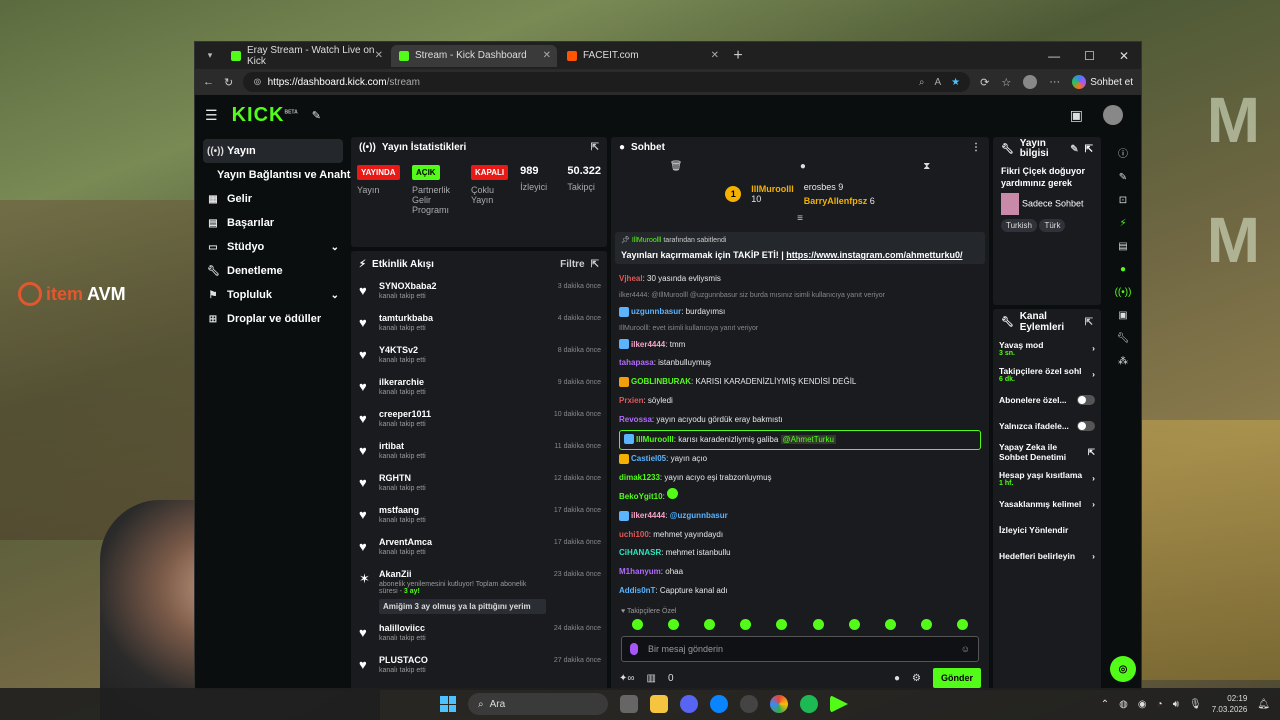 The width and height of the screenshot is (1280, 720). Describe the element at coordinates (265, 115) in the screenshot. I see `kick-logo: KICKBETA` at that location.